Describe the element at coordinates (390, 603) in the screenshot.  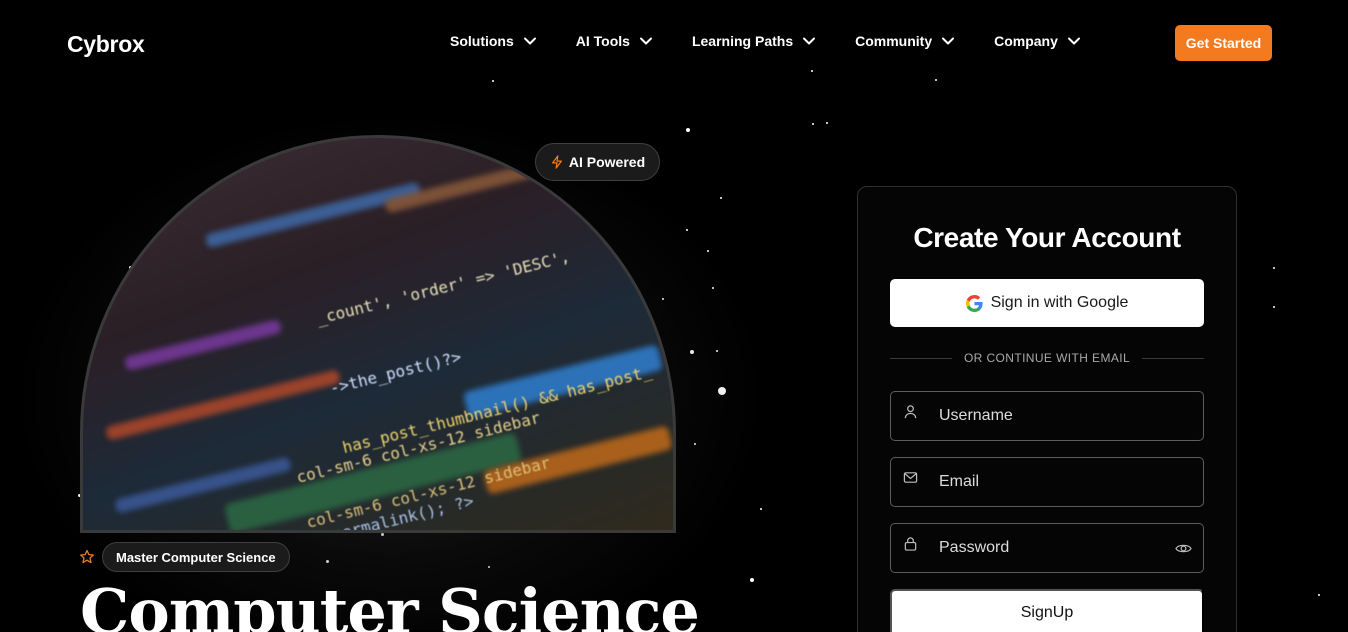
I see `hero-title: Computer Science` at that location.